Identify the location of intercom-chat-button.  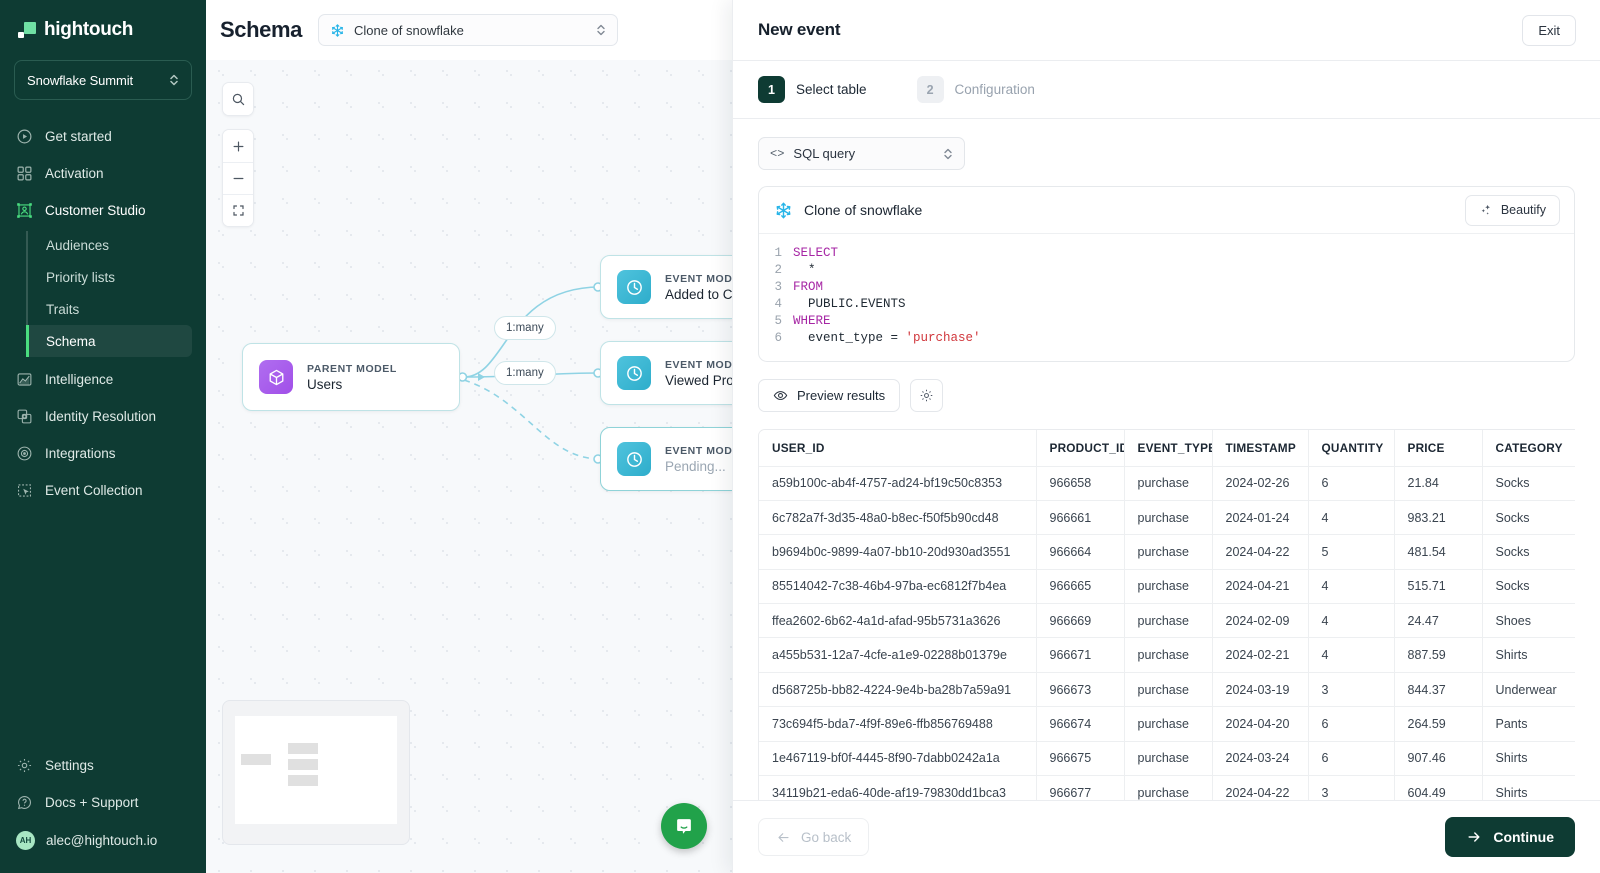
(684, 826).